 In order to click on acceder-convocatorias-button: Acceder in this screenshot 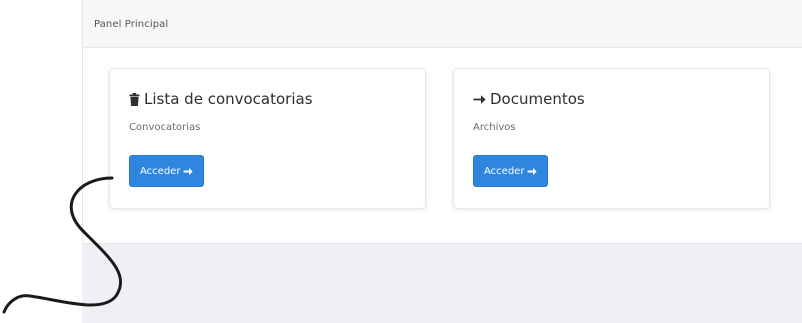, I will do `click(167, 171)`.